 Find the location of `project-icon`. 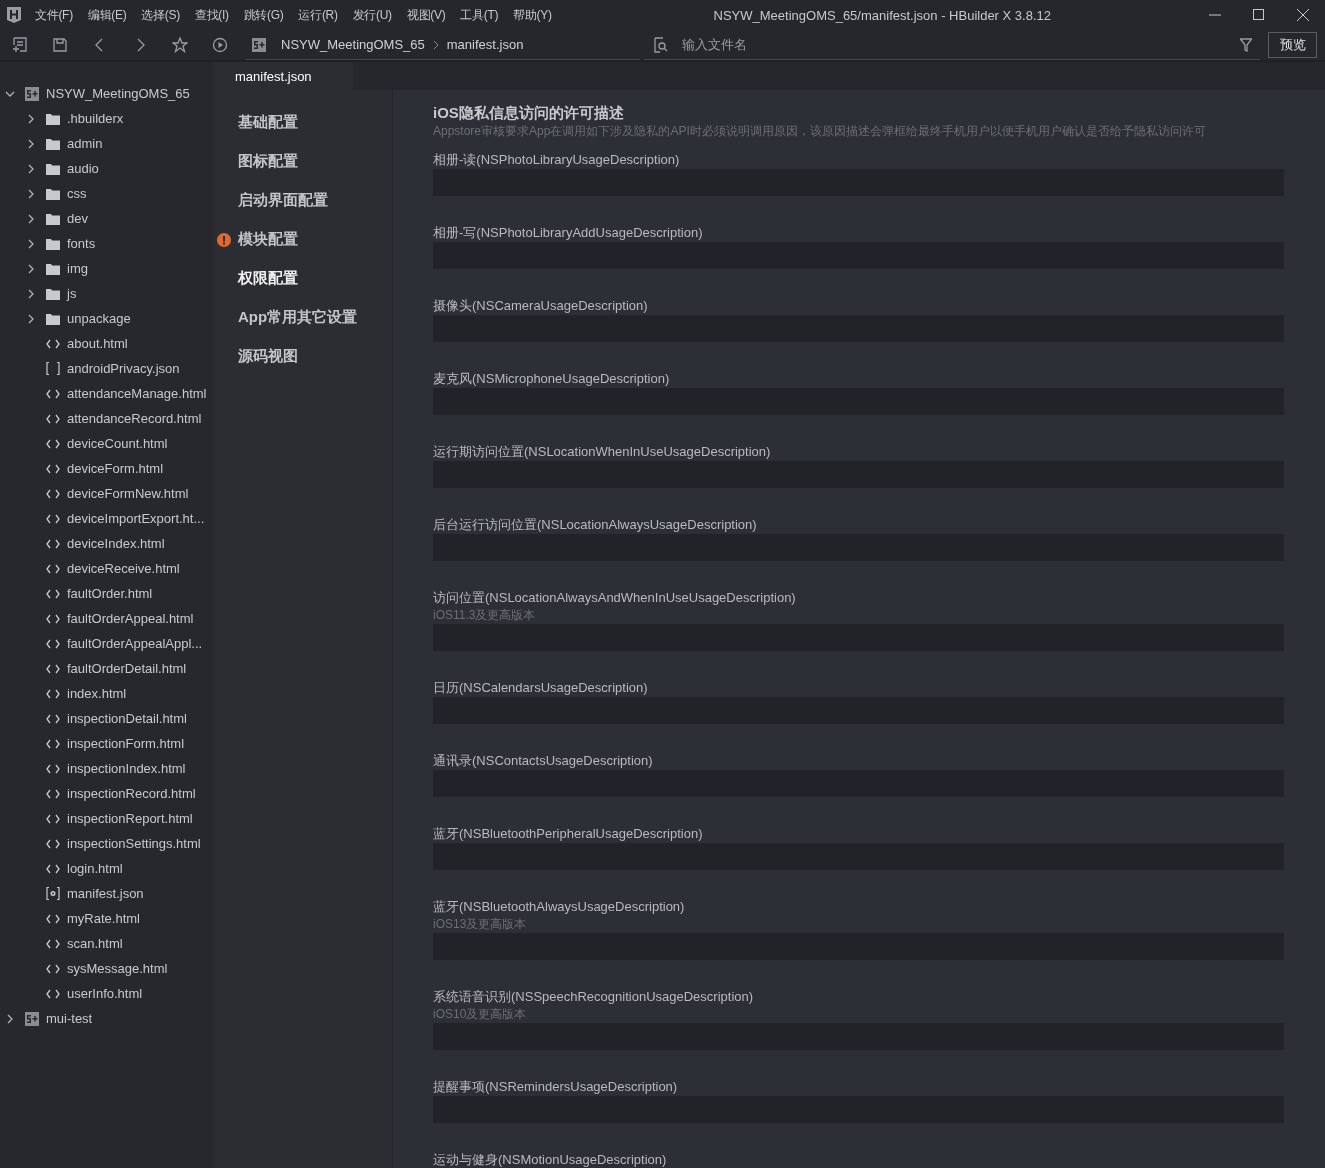

project-icon is located at coordinates (259, 44).